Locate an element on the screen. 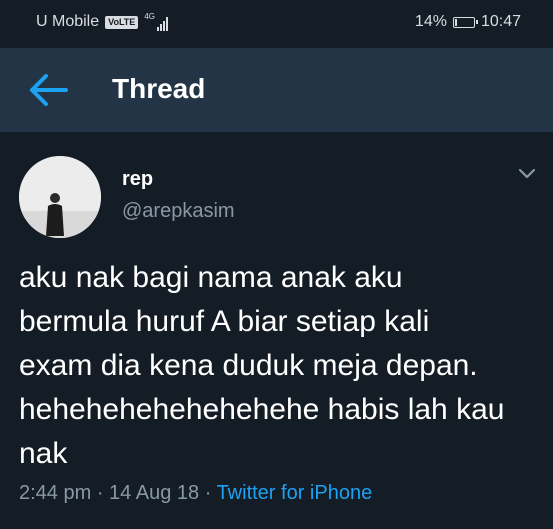  volte-badge: VoLTE is located at coordinates (122, 22).